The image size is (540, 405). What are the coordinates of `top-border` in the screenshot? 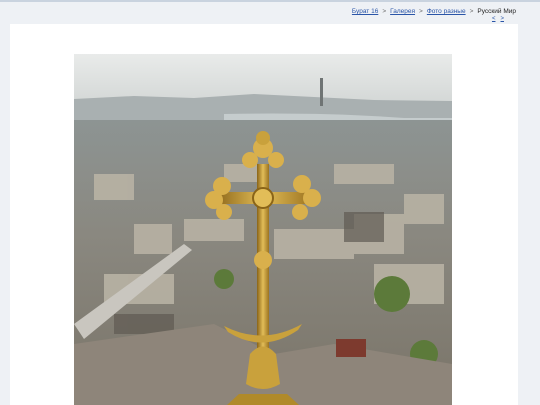 It's located at (270, 1).